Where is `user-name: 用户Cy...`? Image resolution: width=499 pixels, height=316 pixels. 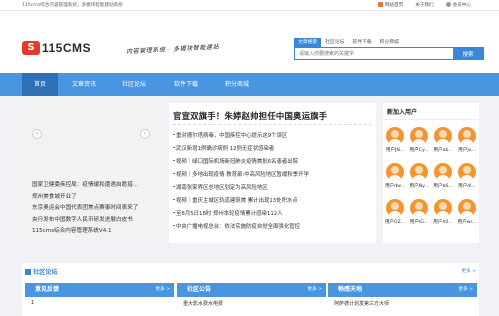
user-name: 用户Cy... is located at coordinates (419, 150).